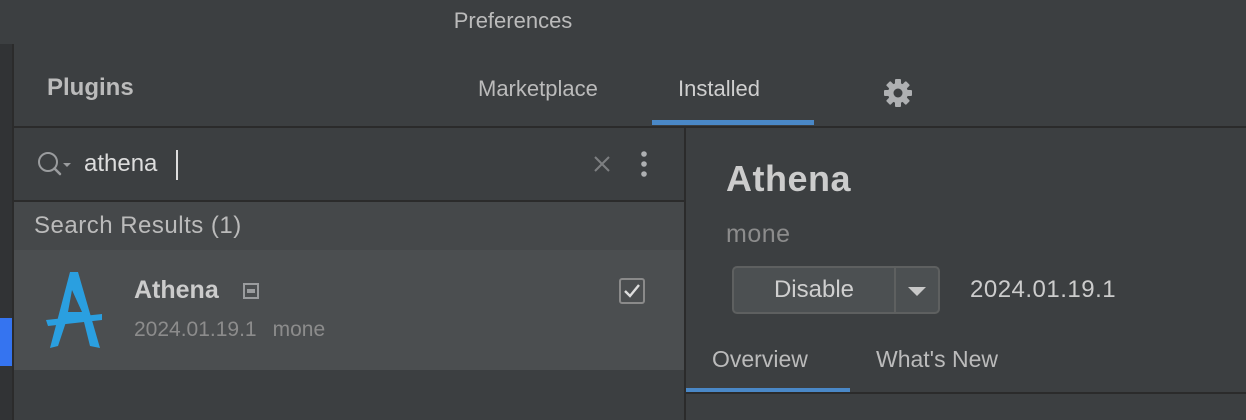 The width and height of the screenshot is (1246, 420). What do you see at coordinates (195, 329) in the screenshot?
I see `plugin-version: 2024.01.19.1` at bounding box center [195, 329].